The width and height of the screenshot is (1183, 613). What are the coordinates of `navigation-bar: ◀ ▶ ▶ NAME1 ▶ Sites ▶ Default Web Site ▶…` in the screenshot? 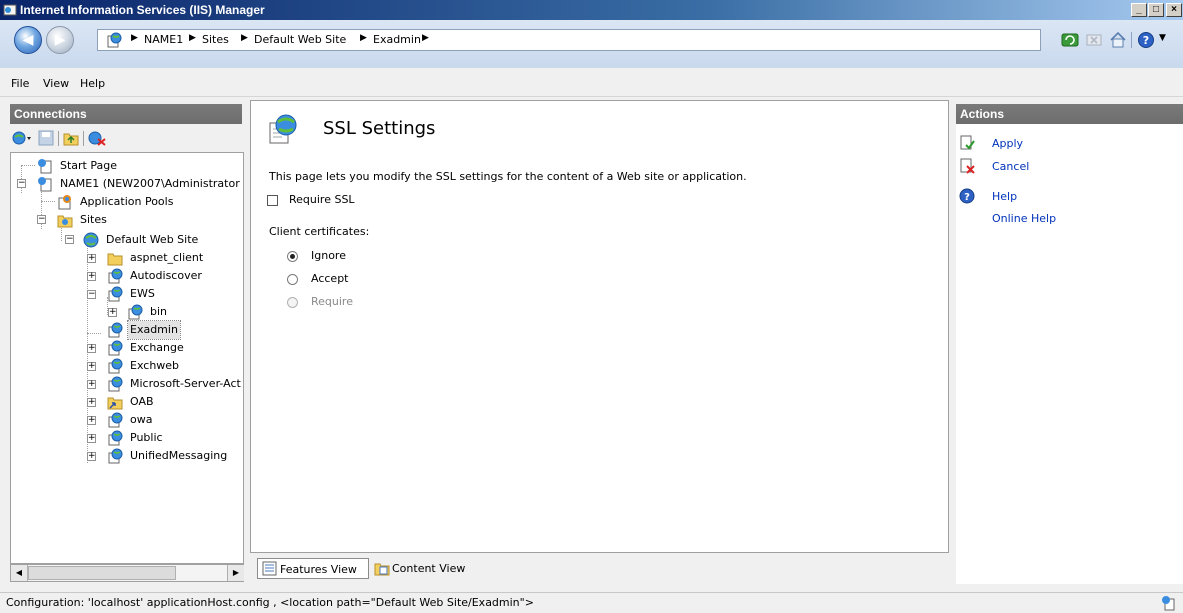 It's located at (591, 44).